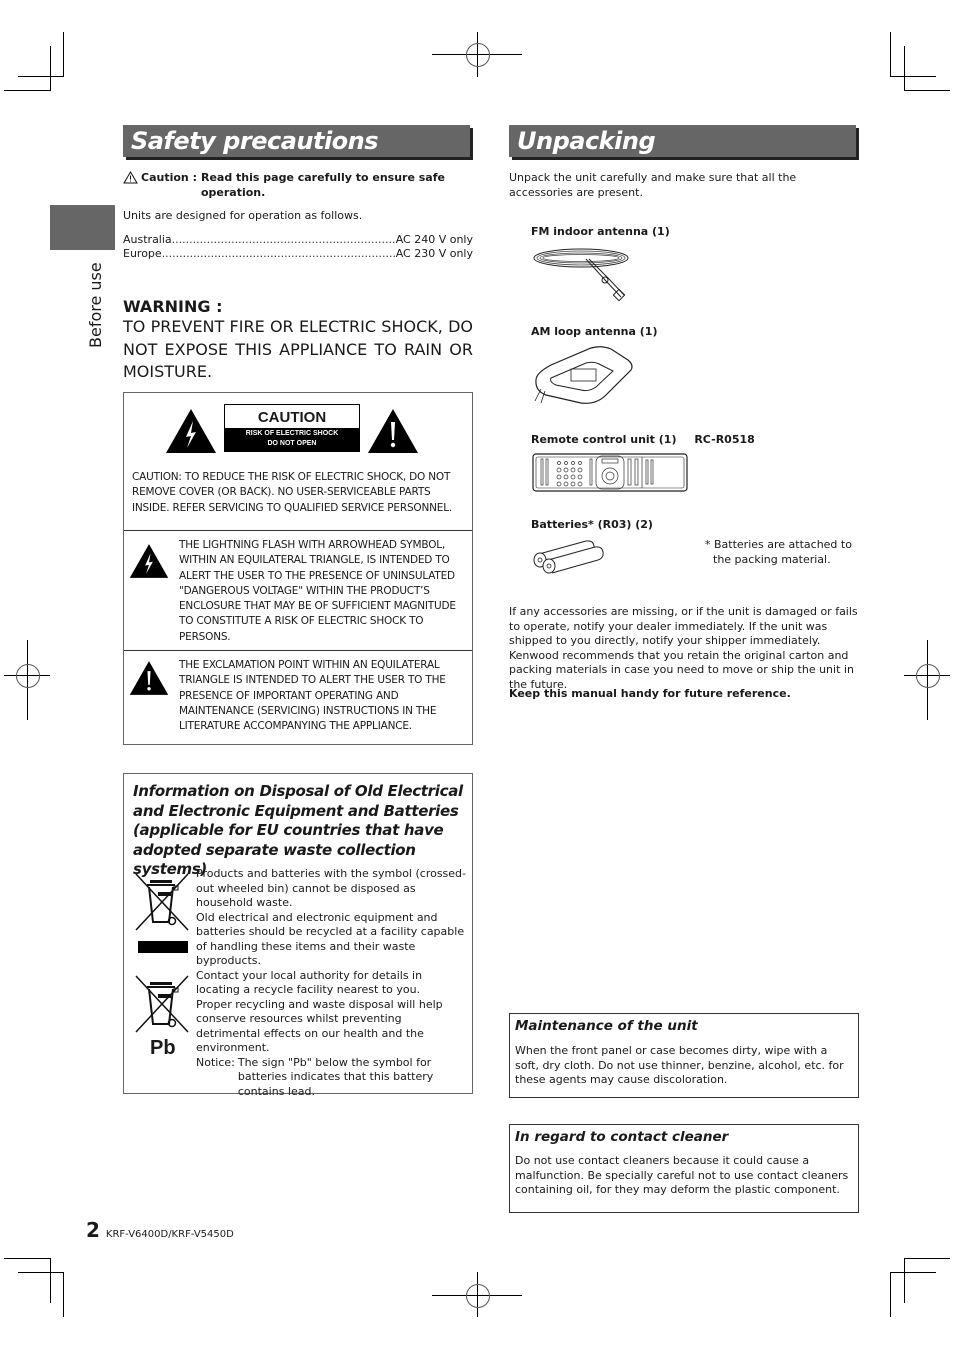  I want to click on pb-symbol: Pb, so click(163, 1048).